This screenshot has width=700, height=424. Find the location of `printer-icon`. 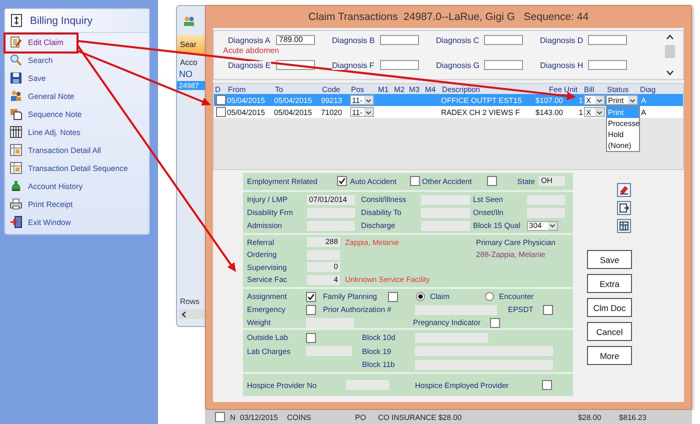

printer-icon is located at coordinates (16, 204).